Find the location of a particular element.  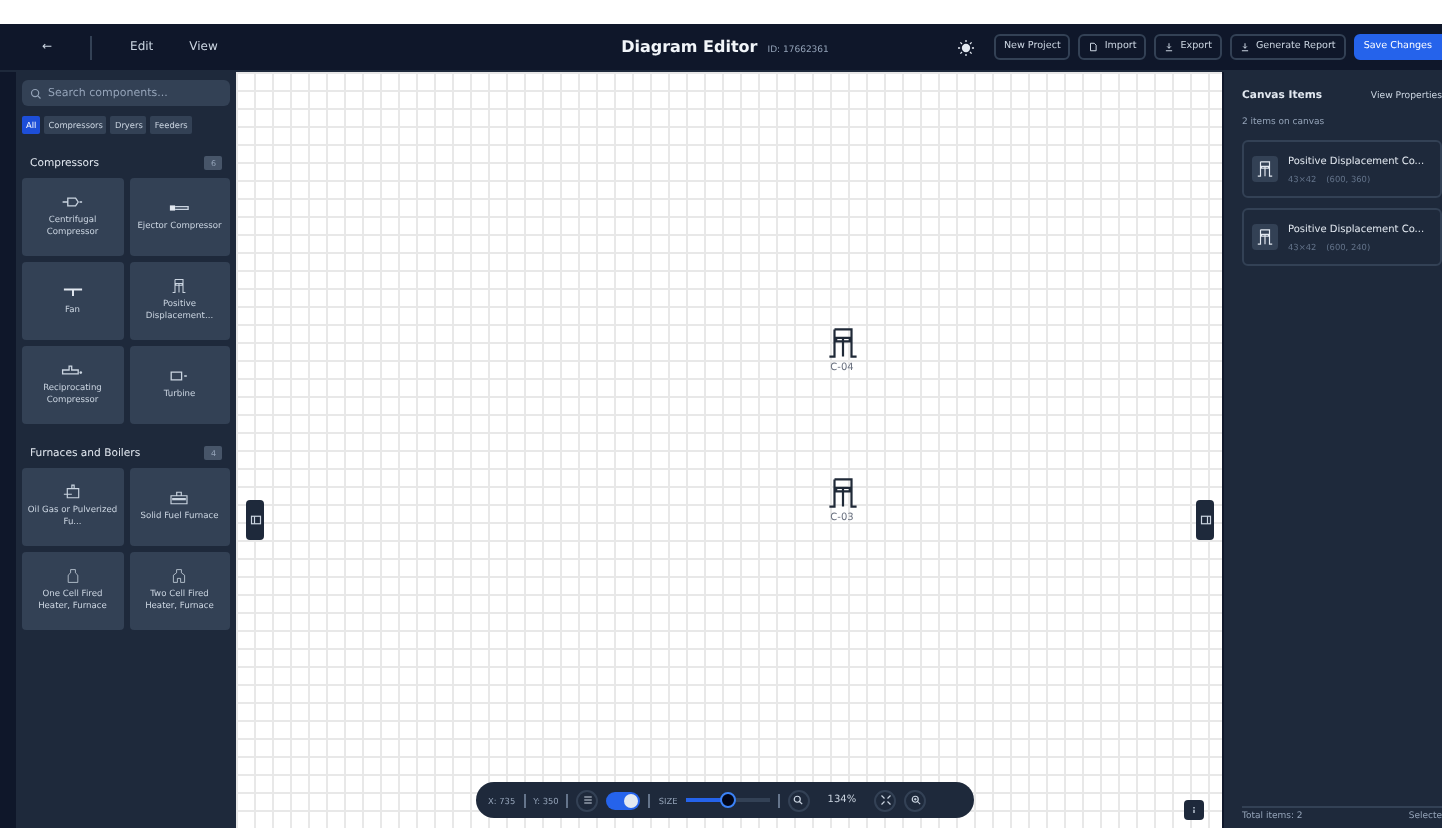

search-icon is located at coordinates (36, 93).